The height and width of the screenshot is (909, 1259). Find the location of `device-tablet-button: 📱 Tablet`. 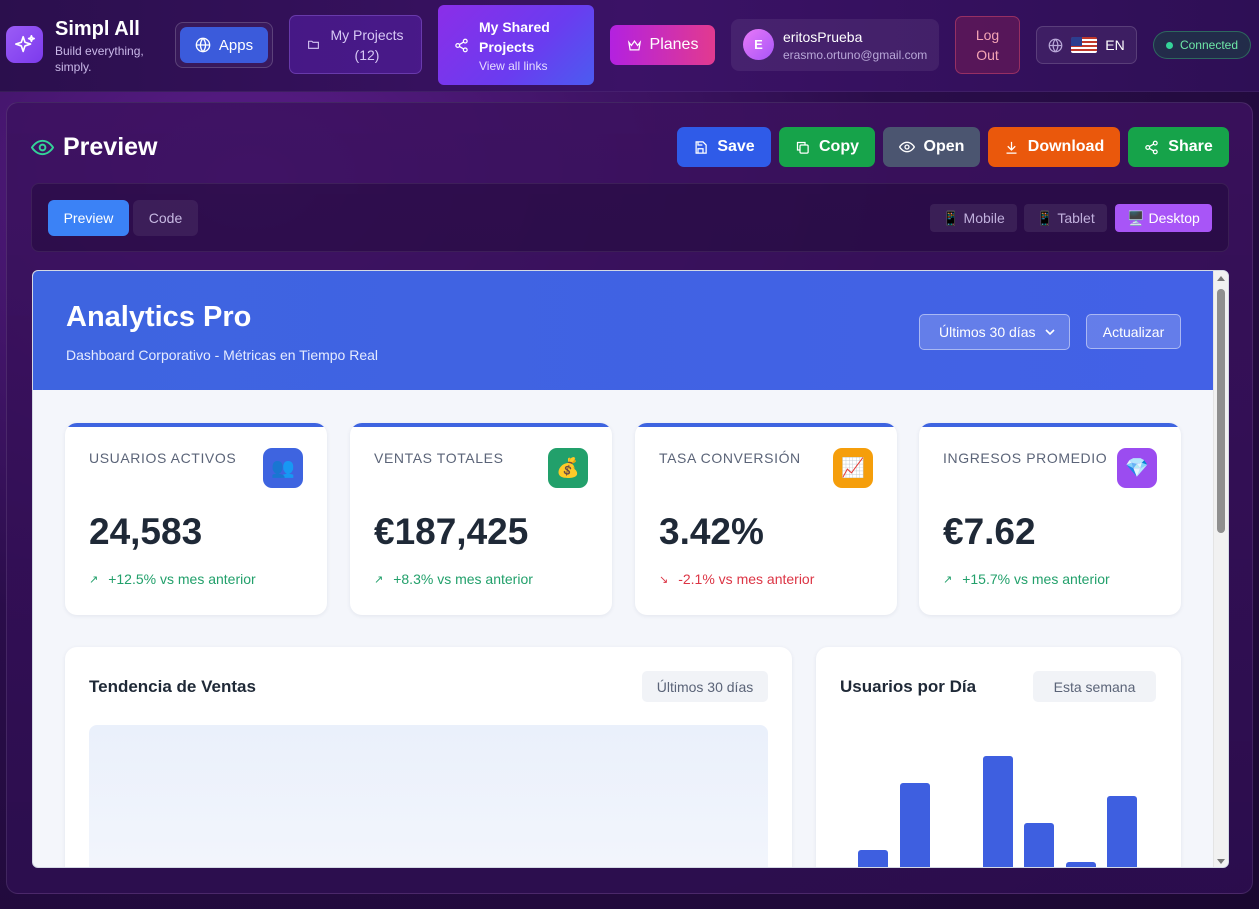

device-tablet-button: 📱 Tablet is located at coordinates (1065, 218).